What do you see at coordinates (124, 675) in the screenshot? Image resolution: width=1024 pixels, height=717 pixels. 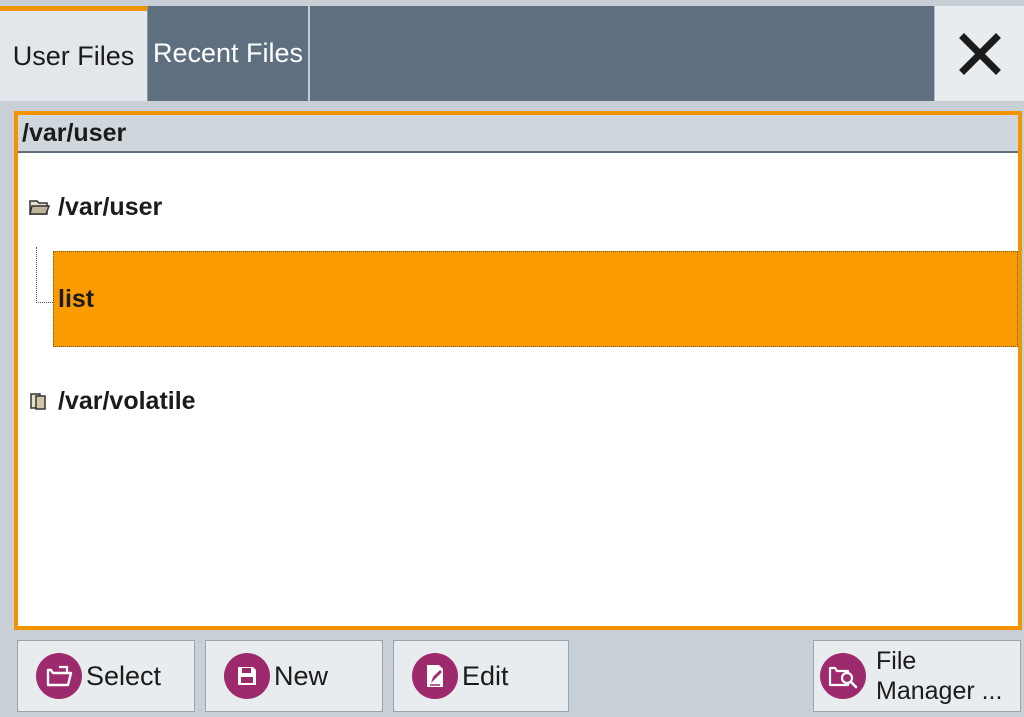 I see `select-button-label: Select` at bounding box center [124, 675].